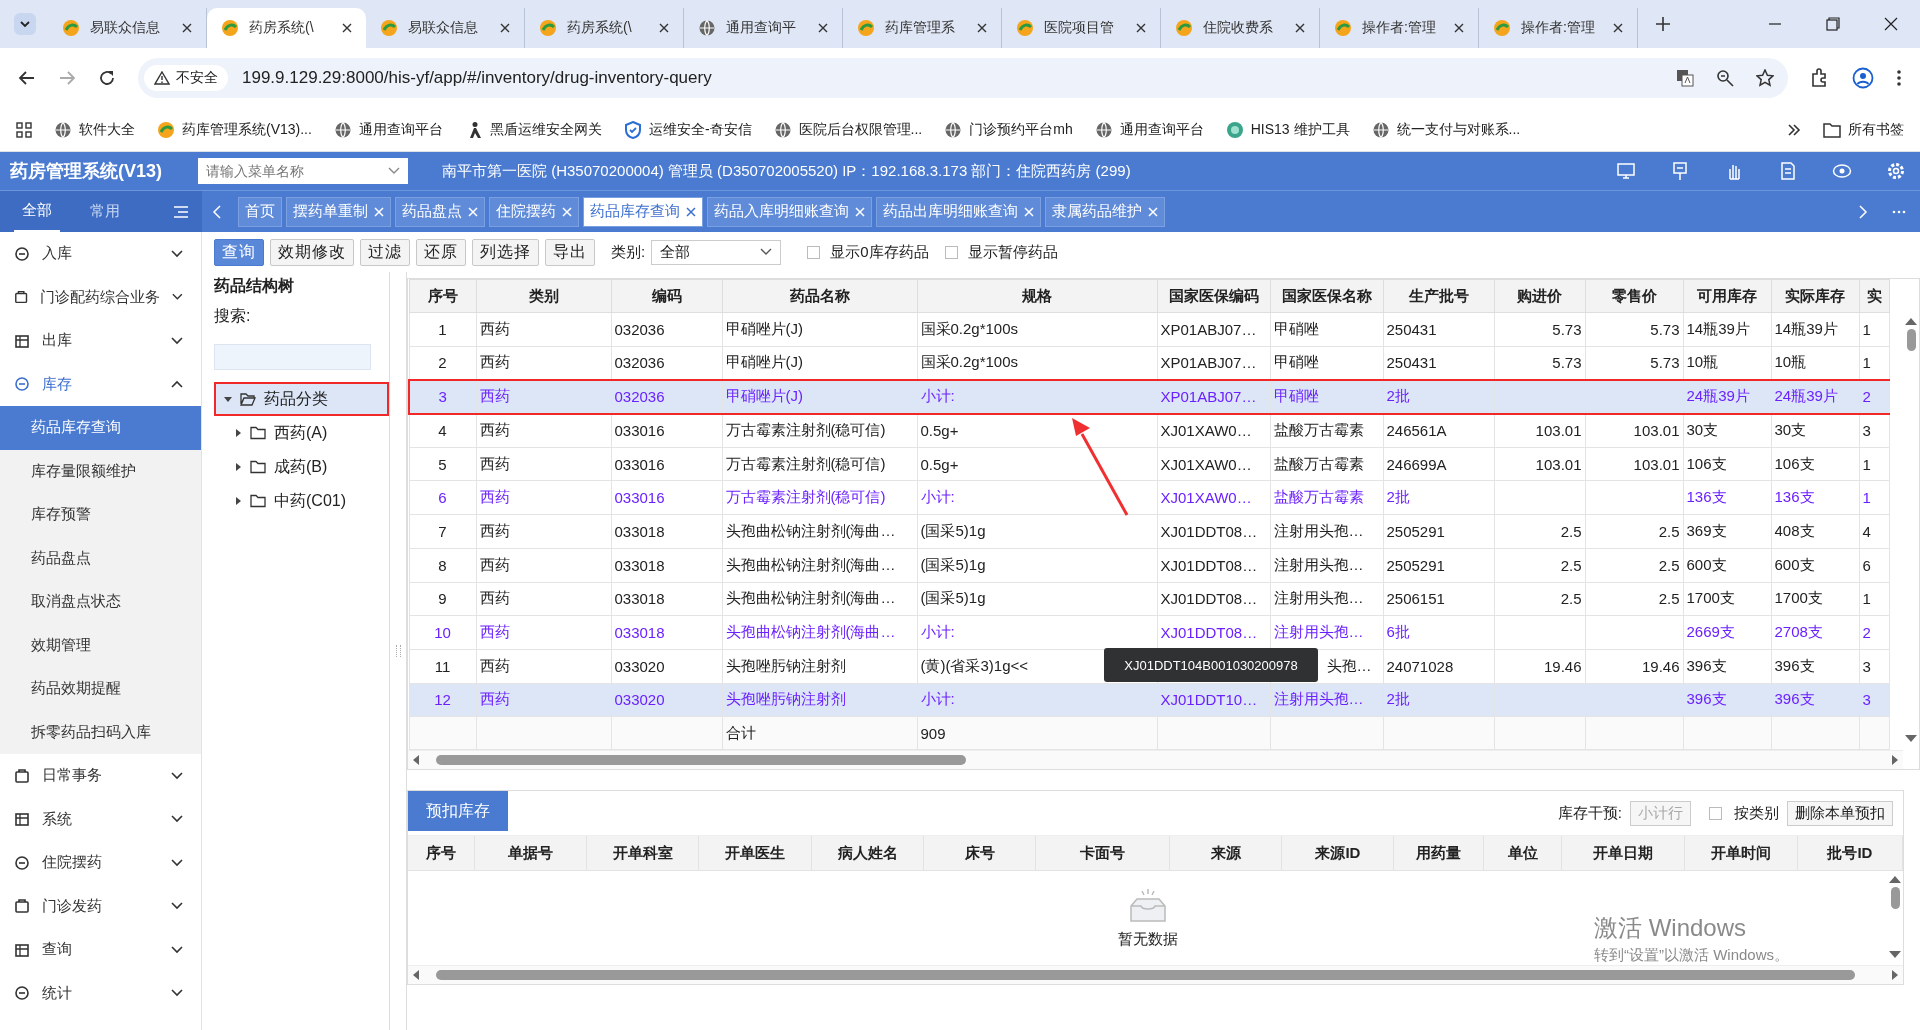 This screenshot has width=1920, height=1030. I want to click on submenu-item: 库存预警, so click(100, 515).